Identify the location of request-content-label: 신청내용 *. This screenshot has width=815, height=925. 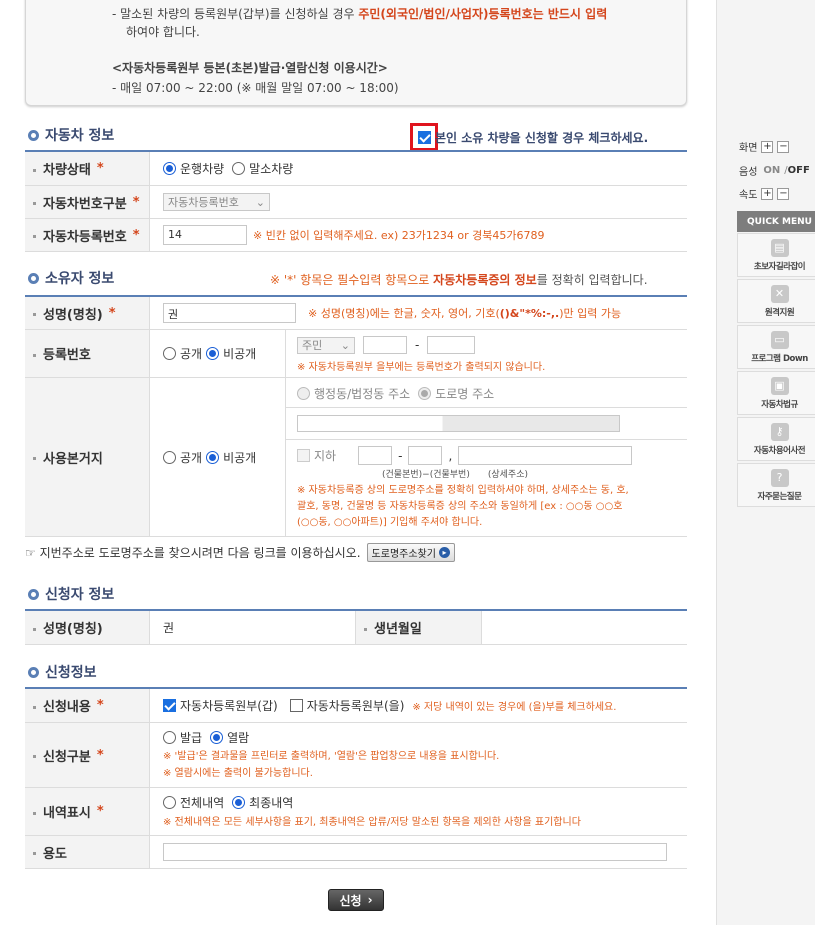
(87, 705).